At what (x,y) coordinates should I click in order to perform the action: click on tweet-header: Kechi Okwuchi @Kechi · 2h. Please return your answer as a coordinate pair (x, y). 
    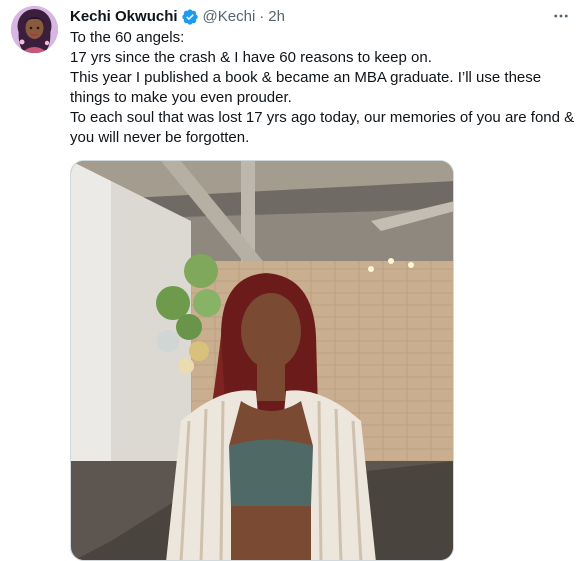
    Looking at the image, I should click on (177, 17).